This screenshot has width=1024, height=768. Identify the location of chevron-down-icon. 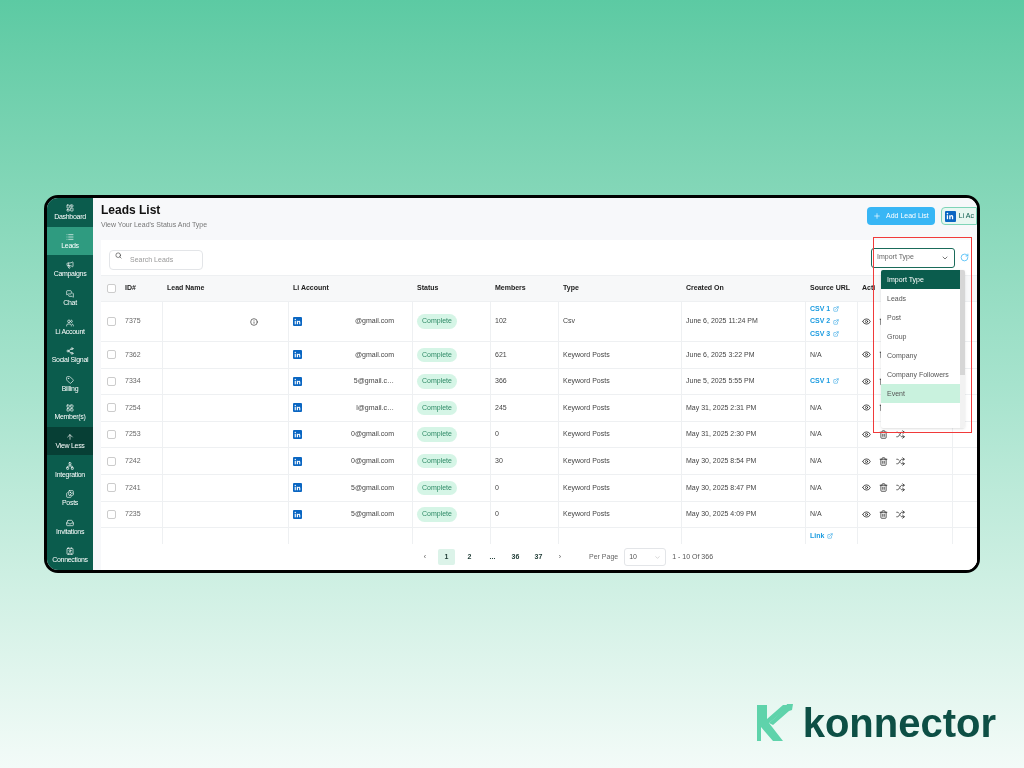
(658, 557).